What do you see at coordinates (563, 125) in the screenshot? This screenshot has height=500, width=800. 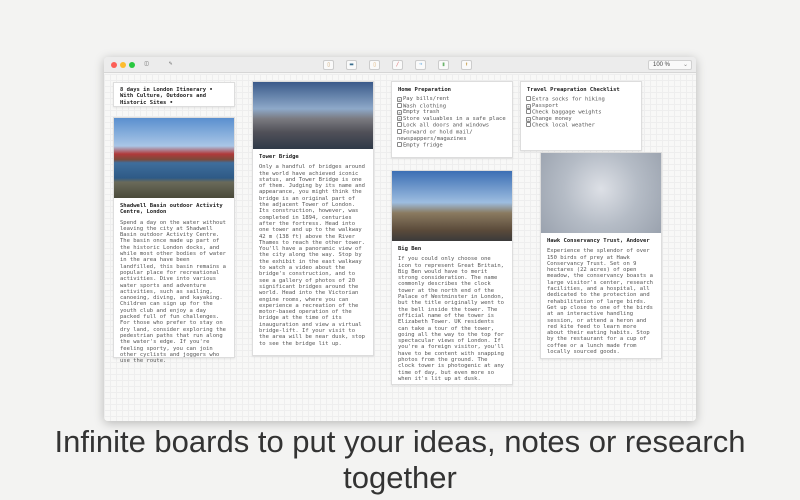 I see `checklist-item-label: Check local weather` at bounding box center [563, 125].